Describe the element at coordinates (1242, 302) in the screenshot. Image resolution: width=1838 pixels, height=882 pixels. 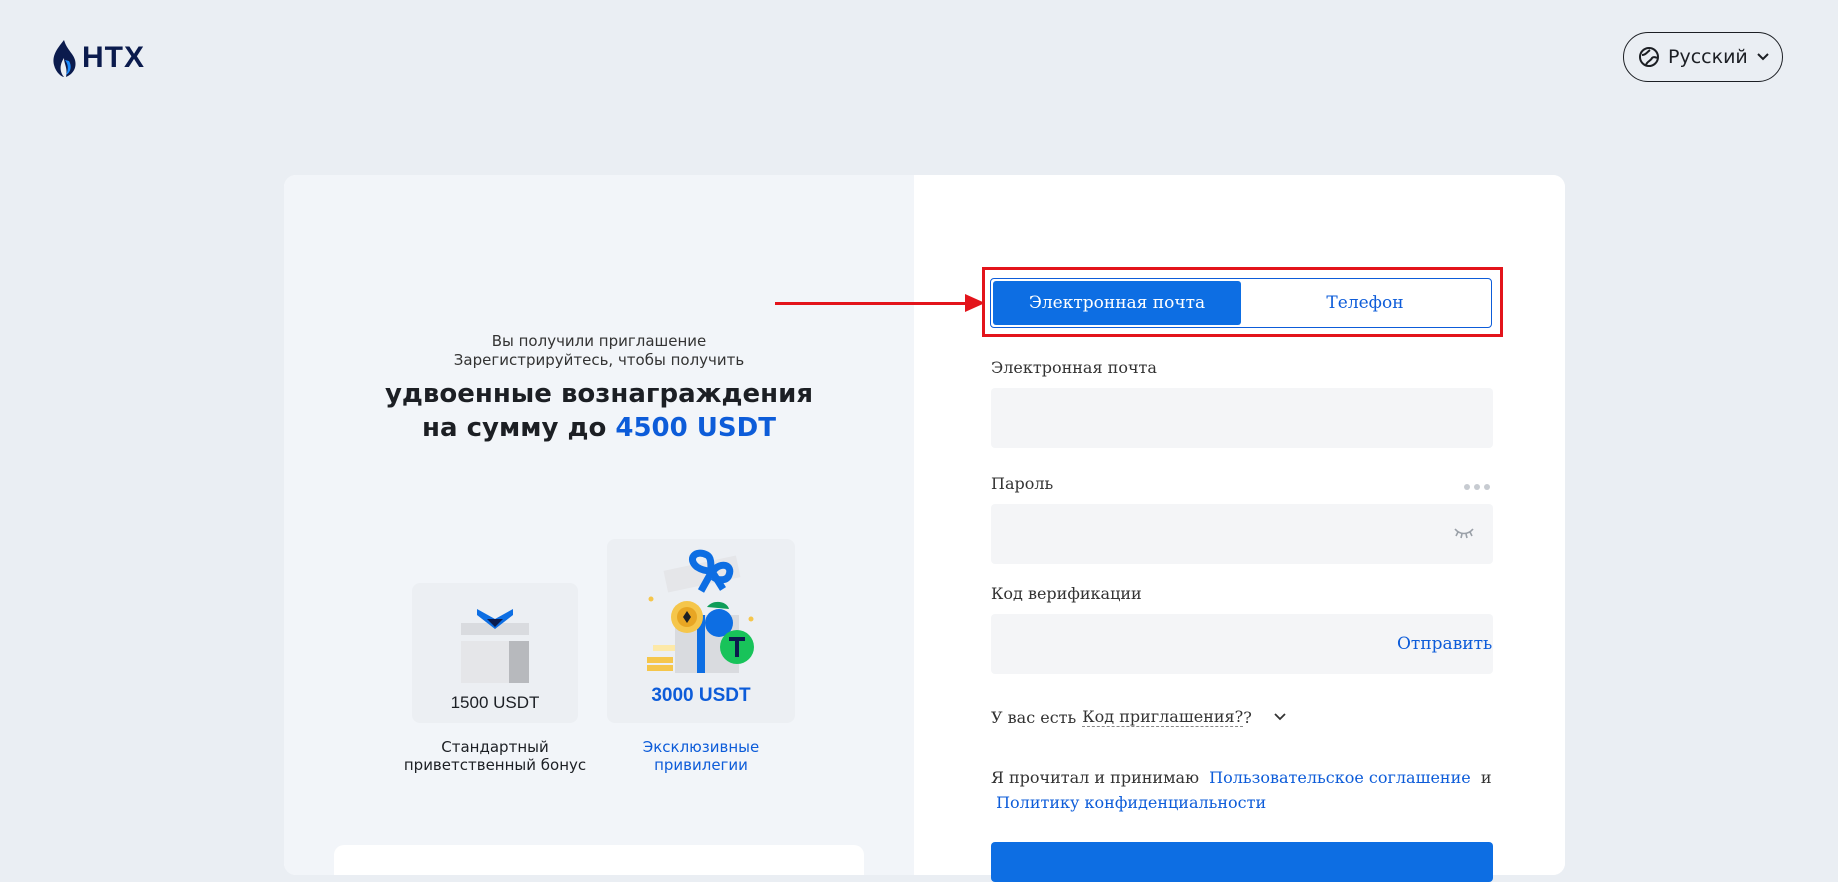
I see `annotation-highlight-box` at that location.